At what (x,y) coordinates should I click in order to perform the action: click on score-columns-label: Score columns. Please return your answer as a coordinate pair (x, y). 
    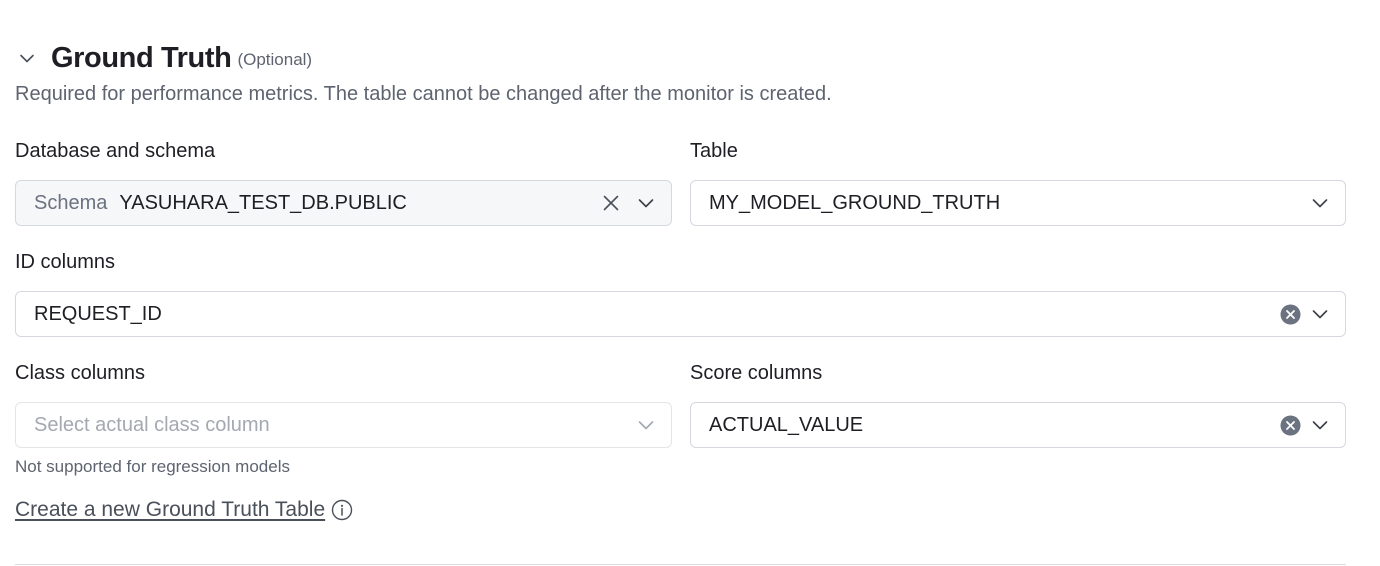
    Looking at the image, I should click on (756, 373).